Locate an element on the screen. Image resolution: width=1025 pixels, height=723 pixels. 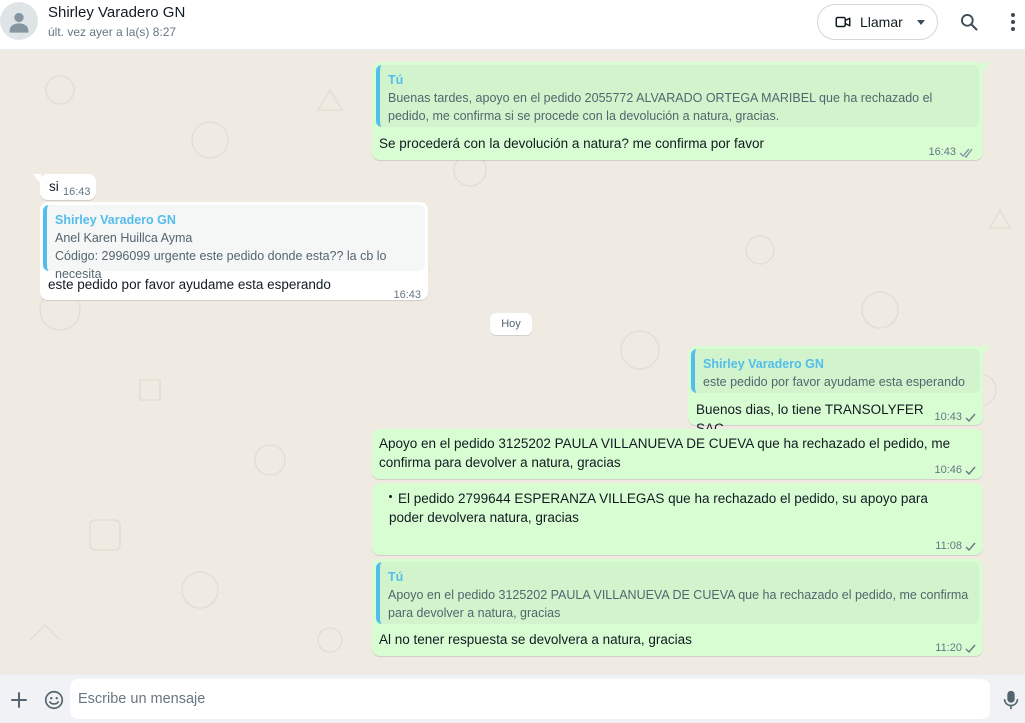
message-composer is located at coordinates (512, 698).